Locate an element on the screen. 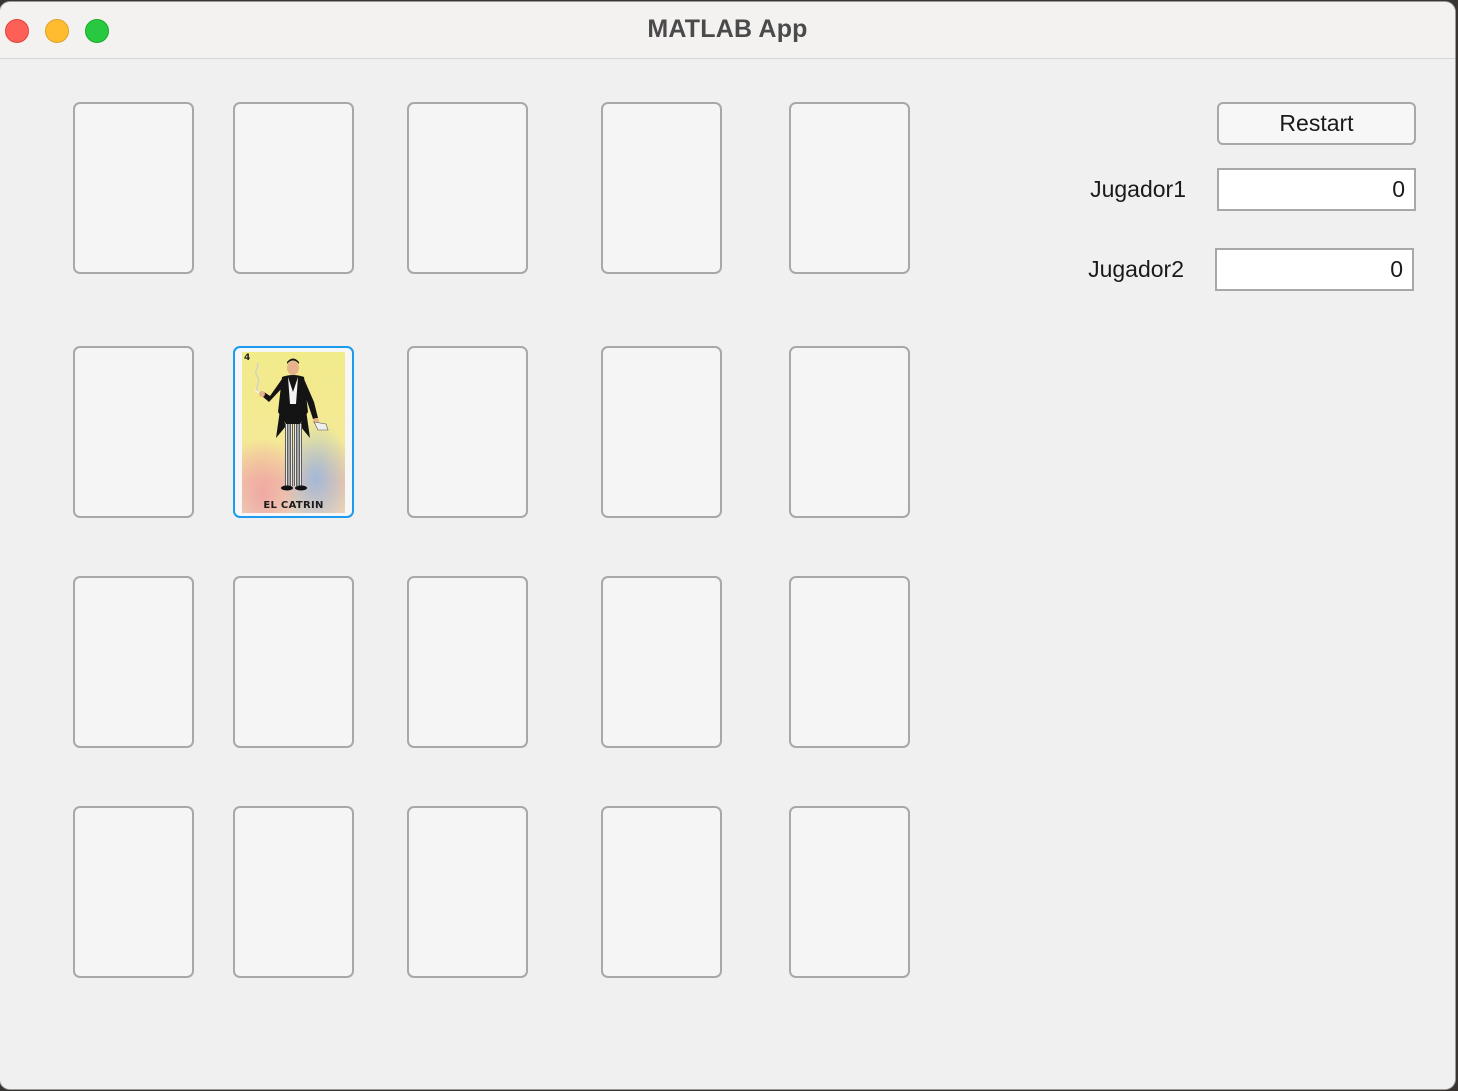 The height and width of the screenshot is (1091, 1458). card-r1-c4 is located at coordinates (661, 188).